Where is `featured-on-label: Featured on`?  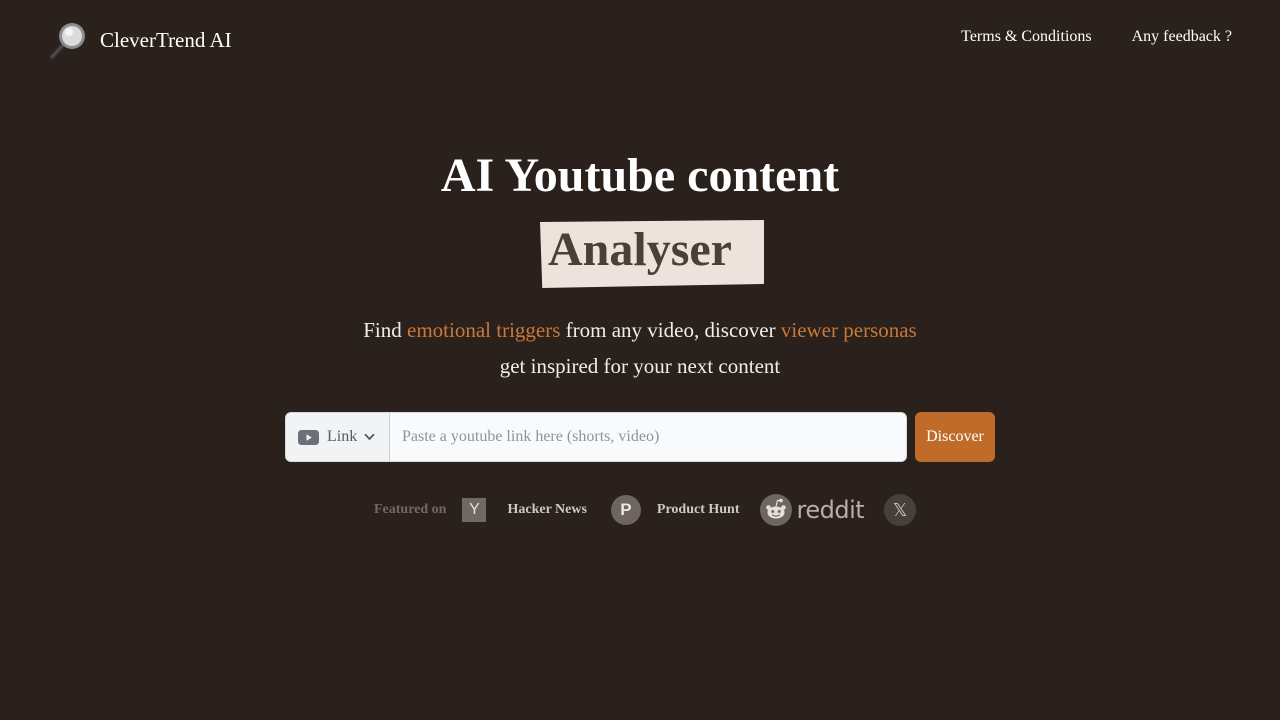 featured-on-label: Featured on is located at coordinates (410, 509).